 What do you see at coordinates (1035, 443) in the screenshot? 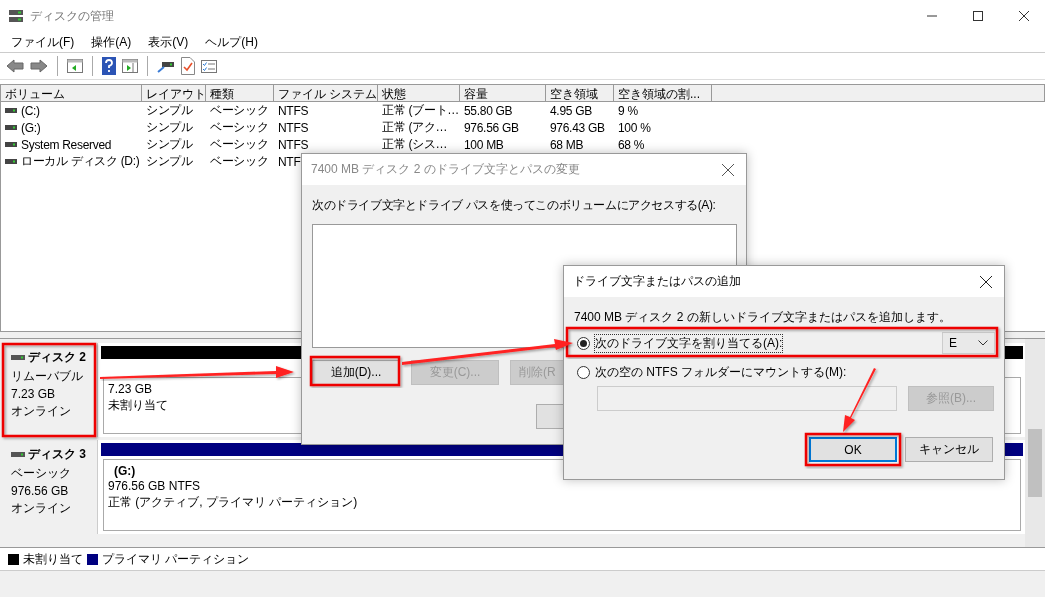
I see `scrollbar` at bounding box center [1035, 443].